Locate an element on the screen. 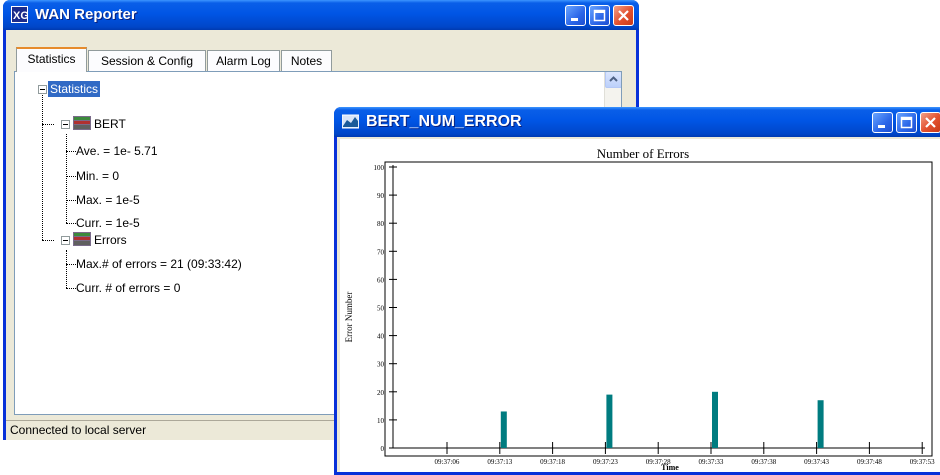 This screenshot has width=940, height=475. y-tick-label: 0 is located at coordinates (383, 449).